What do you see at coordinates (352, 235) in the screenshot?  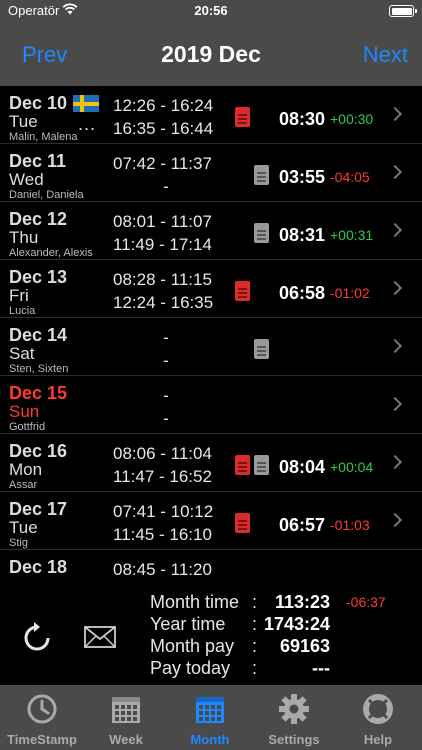 I see `day-diff: +00:31` at bounding box center [352, 235].